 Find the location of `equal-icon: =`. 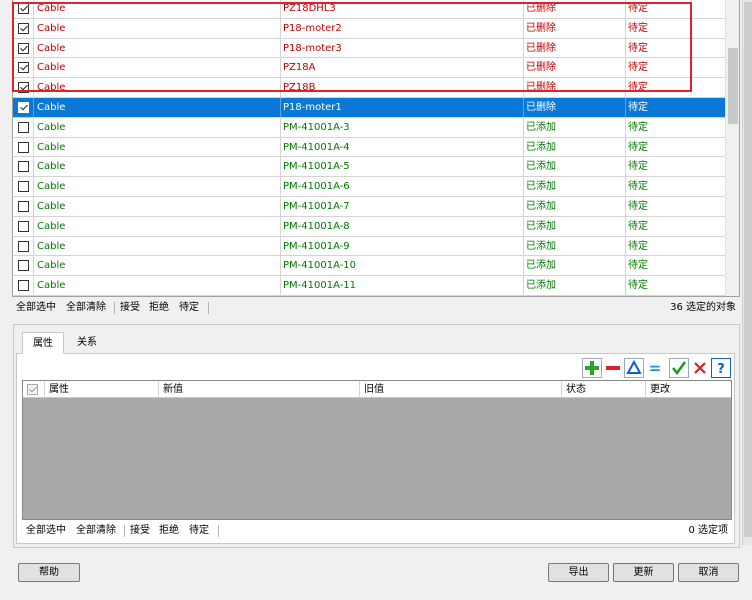

equal-icon: = is located at coordinates (655, 368).